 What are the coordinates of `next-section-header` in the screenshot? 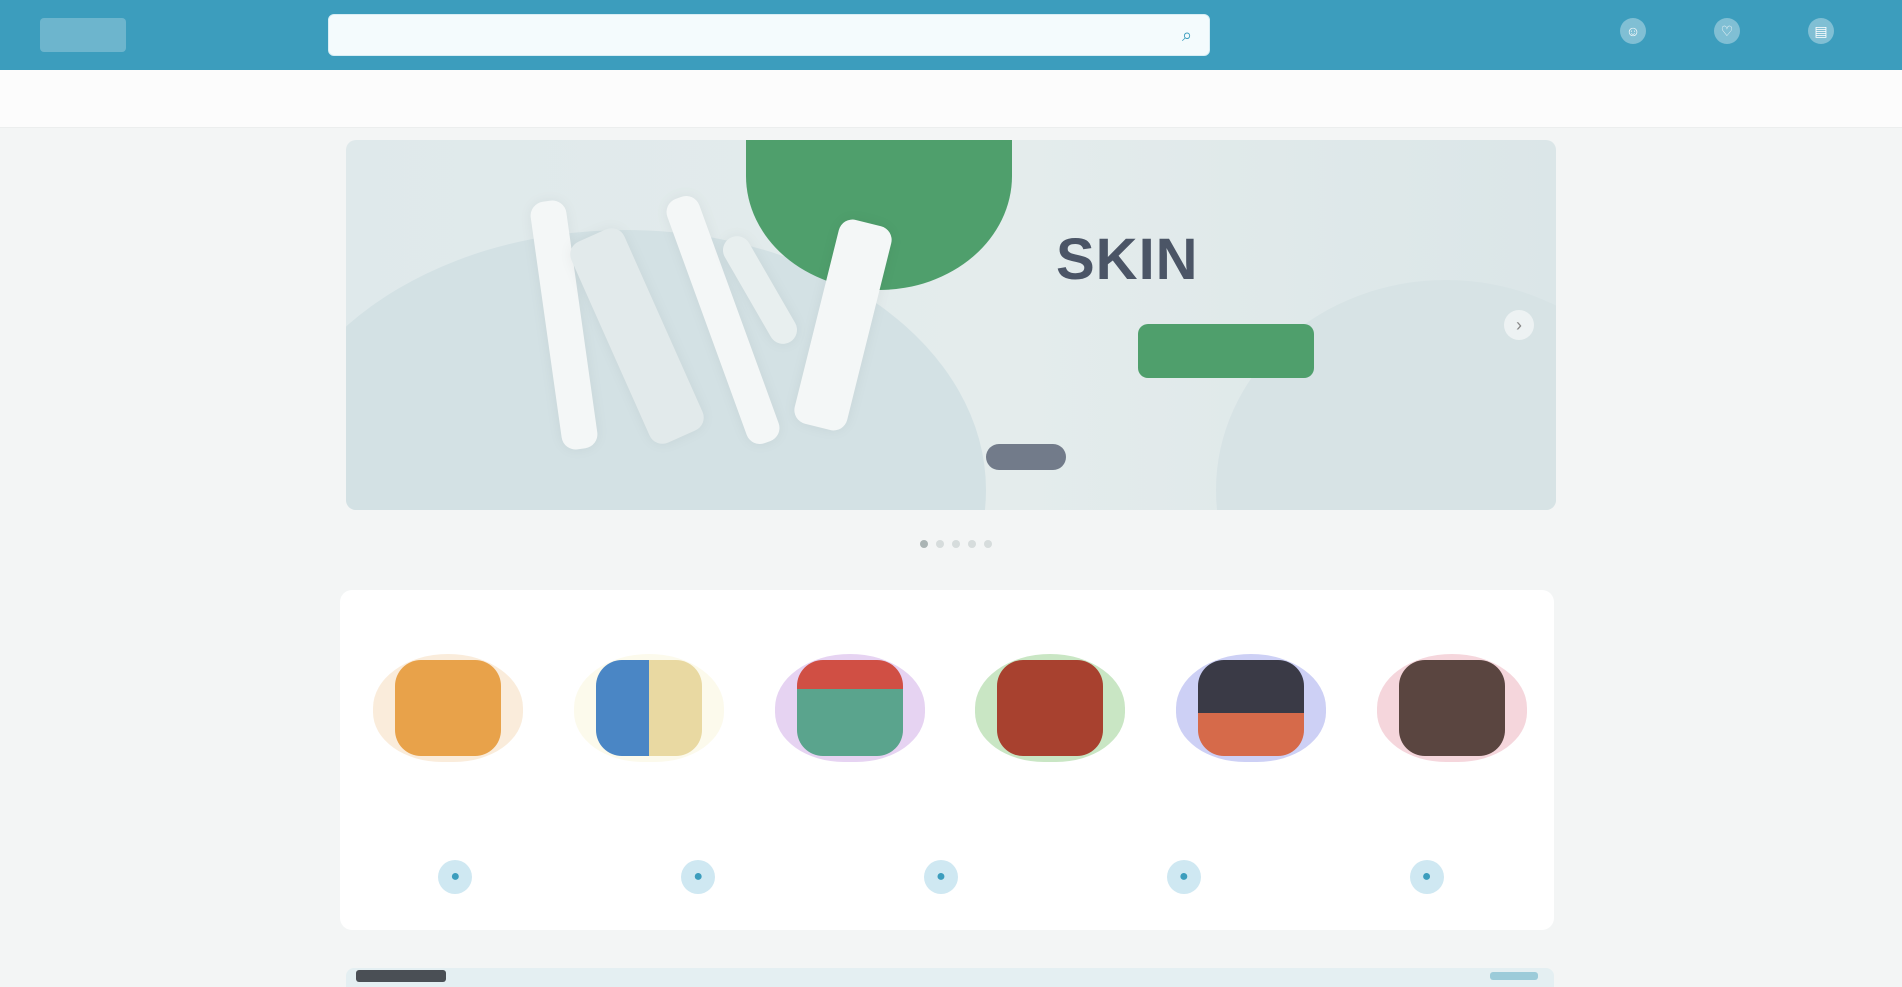 It's located at (950, 977).